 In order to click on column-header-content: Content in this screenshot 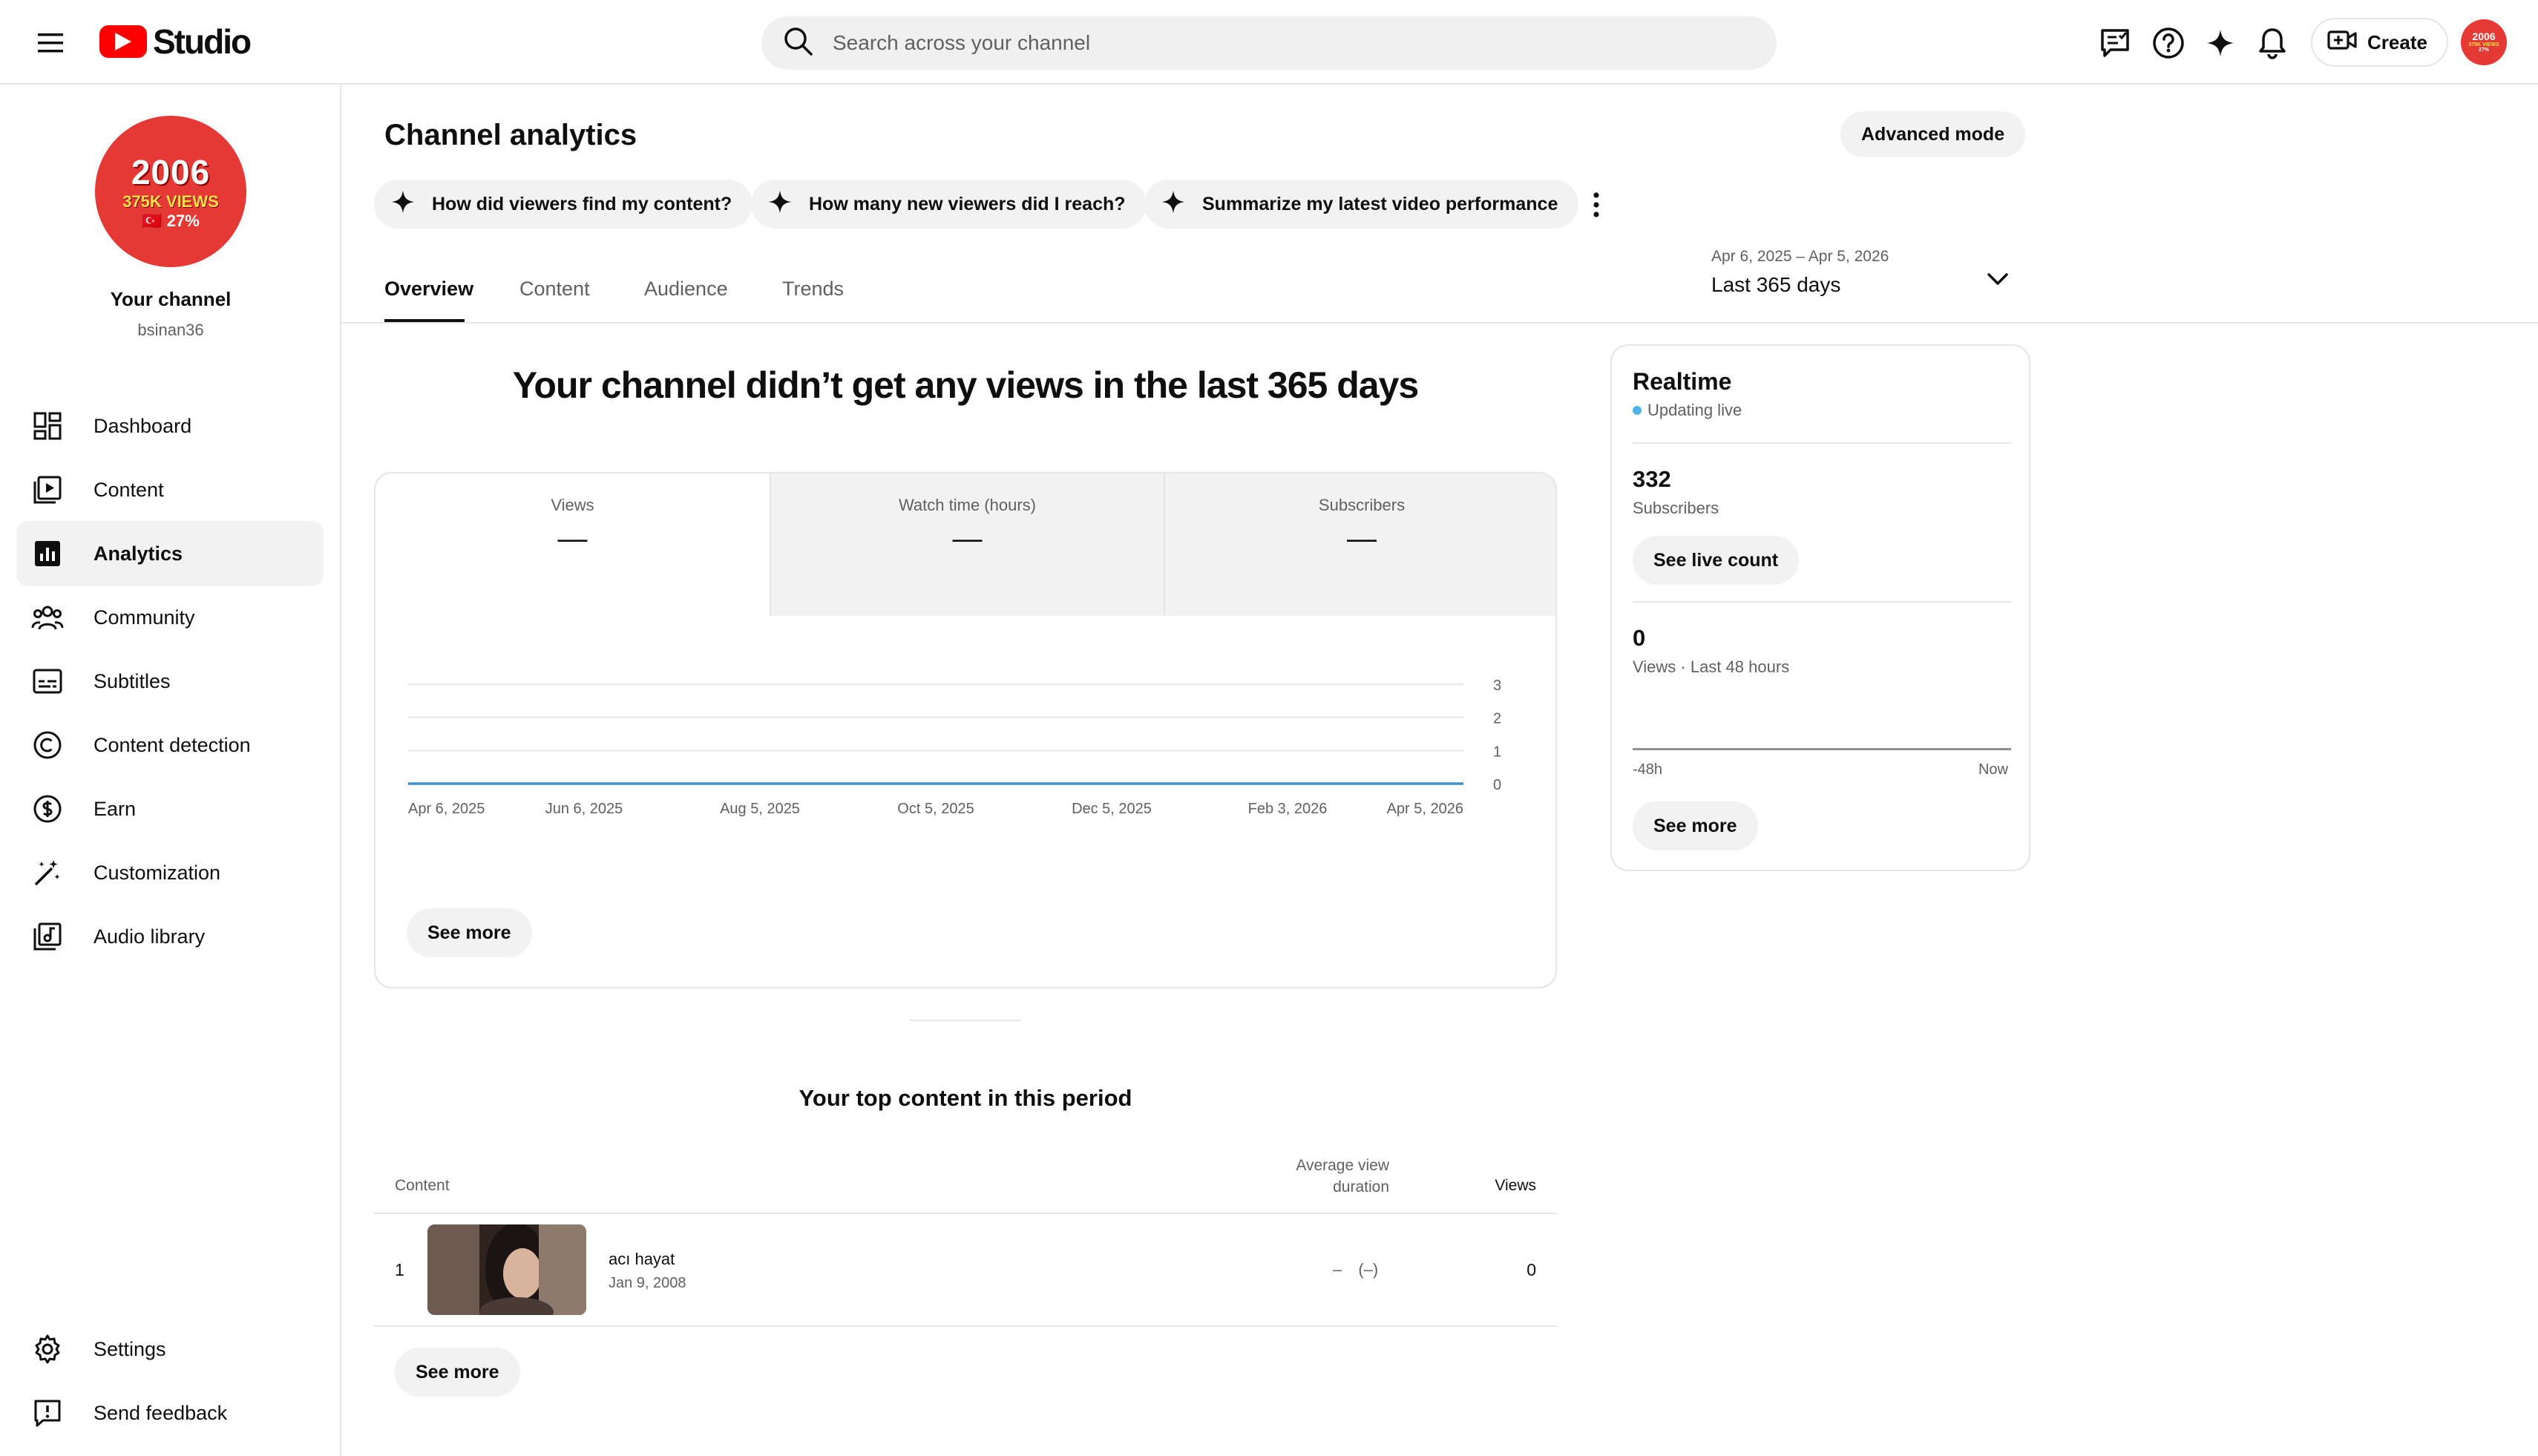, I will do `click(422, 1186)`.